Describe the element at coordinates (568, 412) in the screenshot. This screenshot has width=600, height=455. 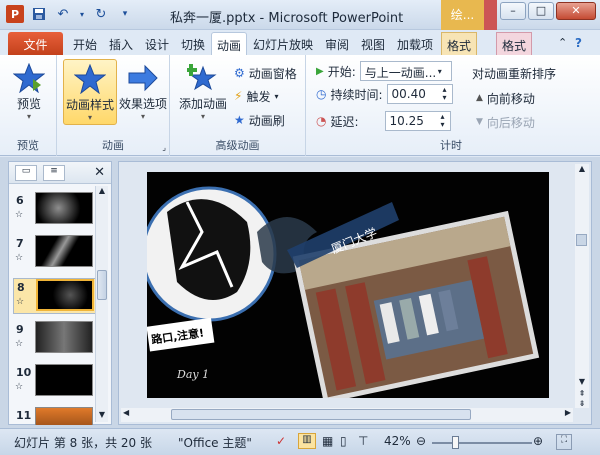
I see `scroll-right-icon: ▶` at that location.